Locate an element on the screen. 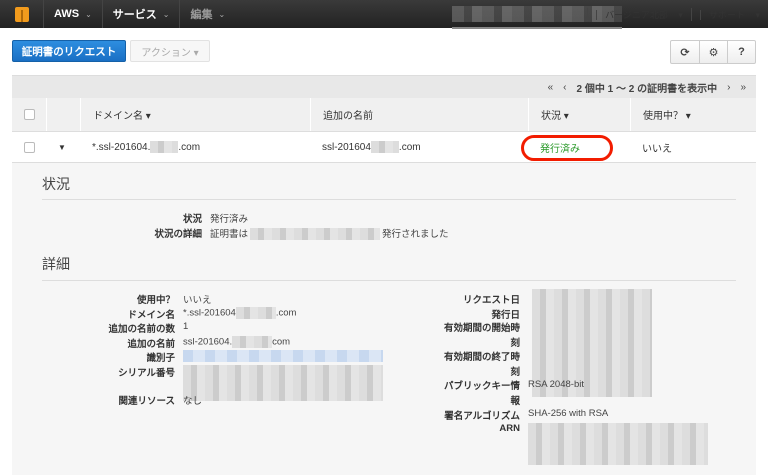  additional-suffix: .com is located at coordinates (409, 147).